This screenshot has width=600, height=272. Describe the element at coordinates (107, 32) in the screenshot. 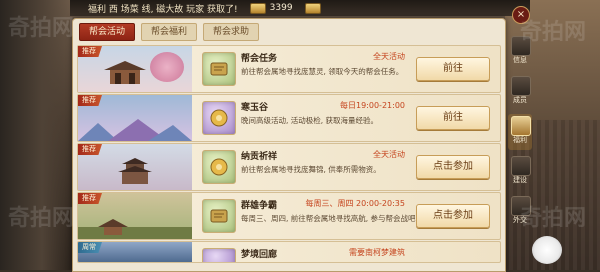

I see `tab-guild-activities: 帮会活动` at that location.